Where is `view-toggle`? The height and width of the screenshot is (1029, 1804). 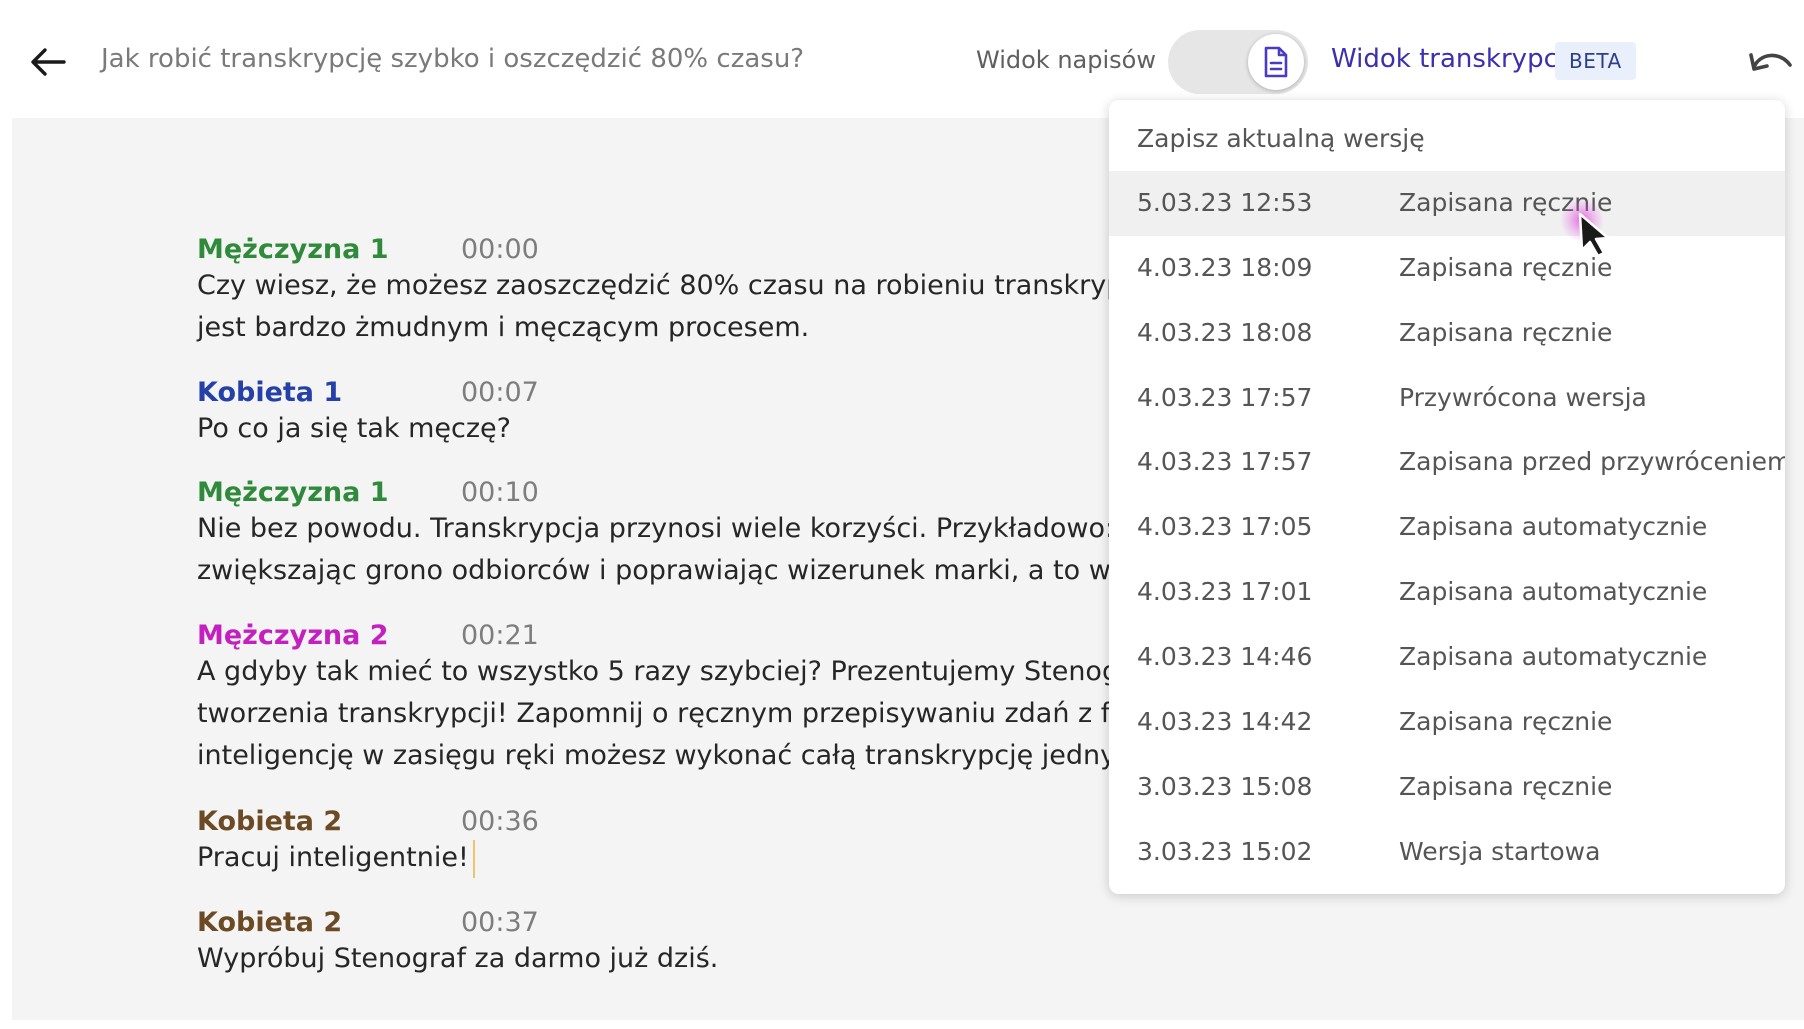
view-toggle is located at coordinates (1238, 62).